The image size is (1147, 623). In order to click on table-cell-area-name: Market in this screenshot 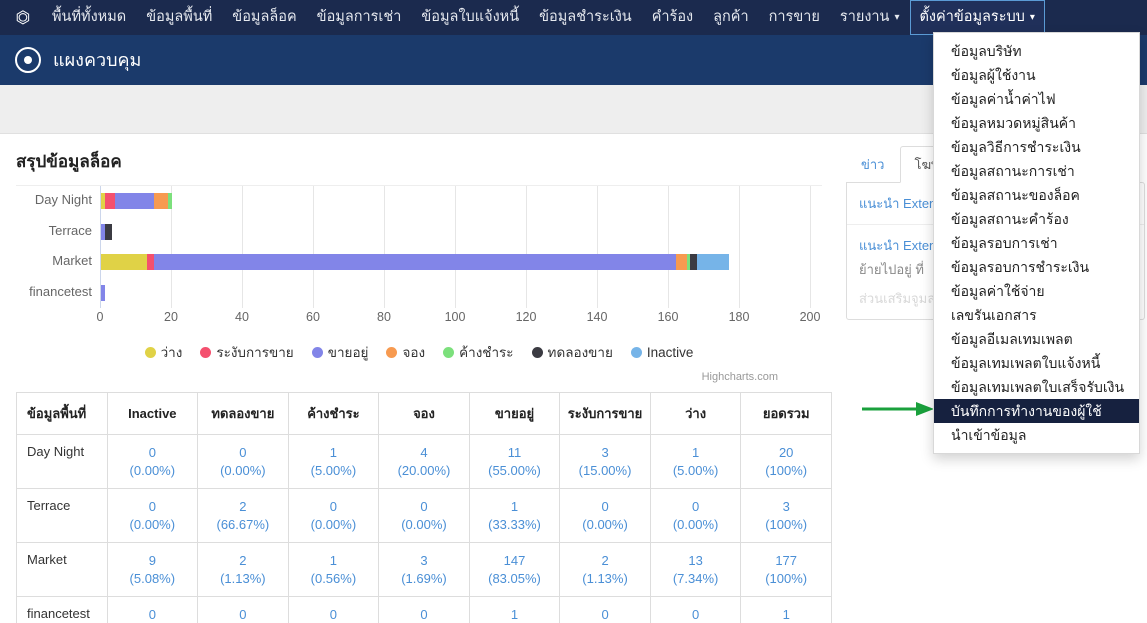, I will do `click(62, 570)`.